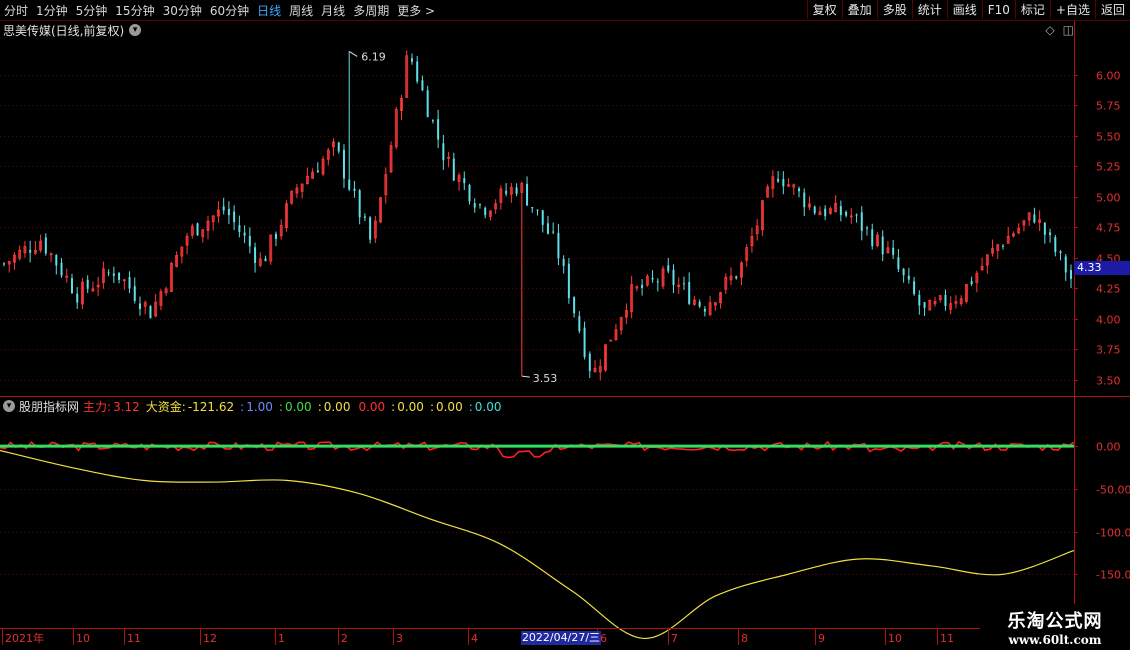 Image resolution: width=1130 pixels, height=650 pixels. I want to click on cursor-date-tag: 2022/04/27/三, so click(561, 638).